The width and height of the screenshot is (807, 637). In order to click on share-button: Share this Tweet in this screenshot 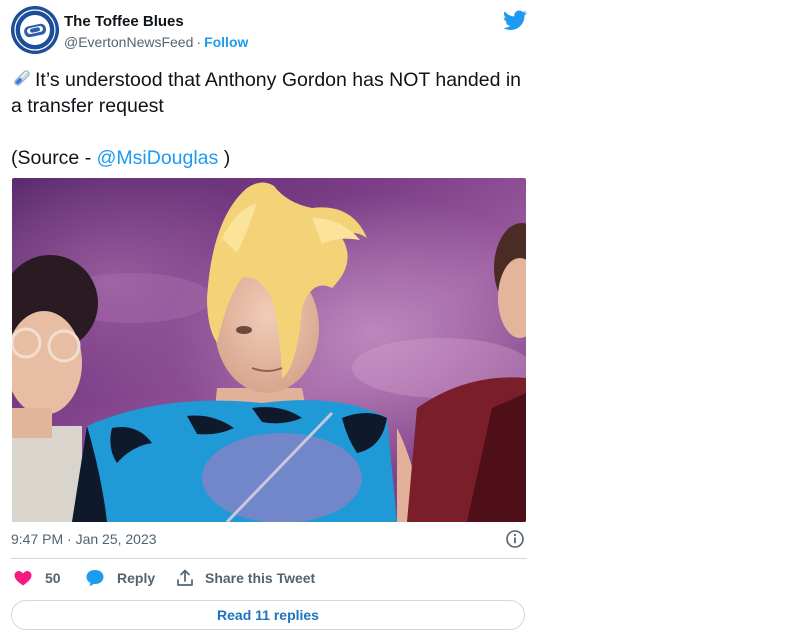, I will do `click(245, 578)`.